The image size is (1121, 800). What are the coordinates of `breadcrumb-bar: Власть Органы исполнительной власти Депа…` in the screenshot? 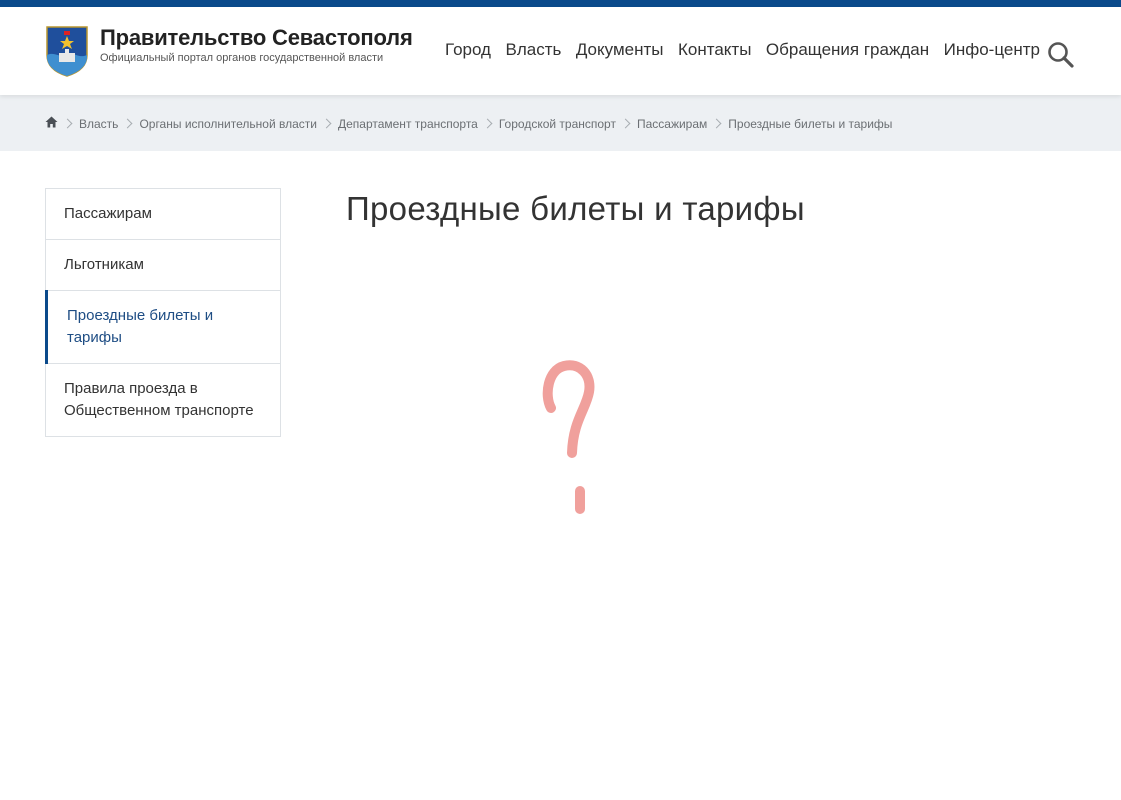 It's located at (560, 123).